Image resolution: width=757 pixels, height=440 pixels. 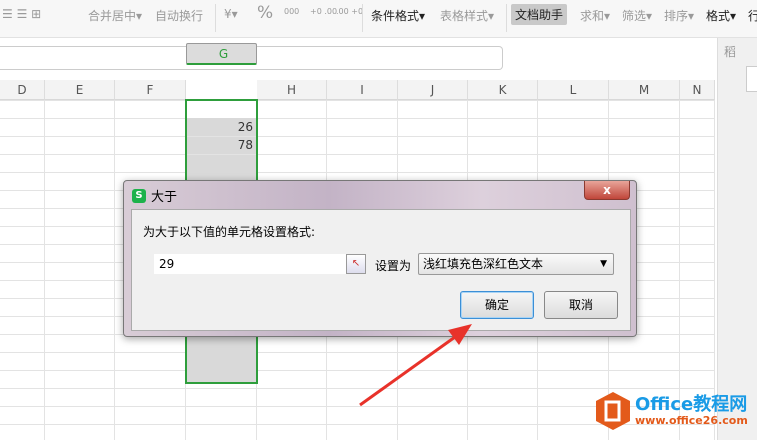 What do you see at coordinates (691, 420) in the screenshot?
I see `watermark-url: www.office26.com` at bounding box center [691, 420].